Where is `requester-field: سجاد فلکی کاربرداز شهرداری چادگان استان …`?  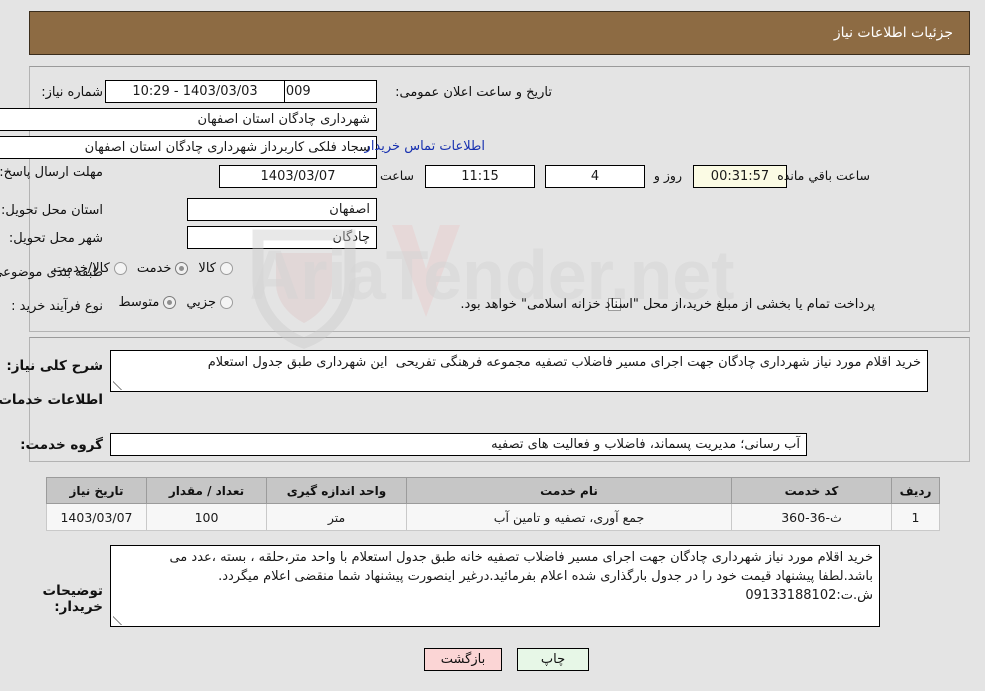 requester-field: سجاد فلکی کاربرداز شهرداری چادگان استان … is located at coordinates (188, 147).